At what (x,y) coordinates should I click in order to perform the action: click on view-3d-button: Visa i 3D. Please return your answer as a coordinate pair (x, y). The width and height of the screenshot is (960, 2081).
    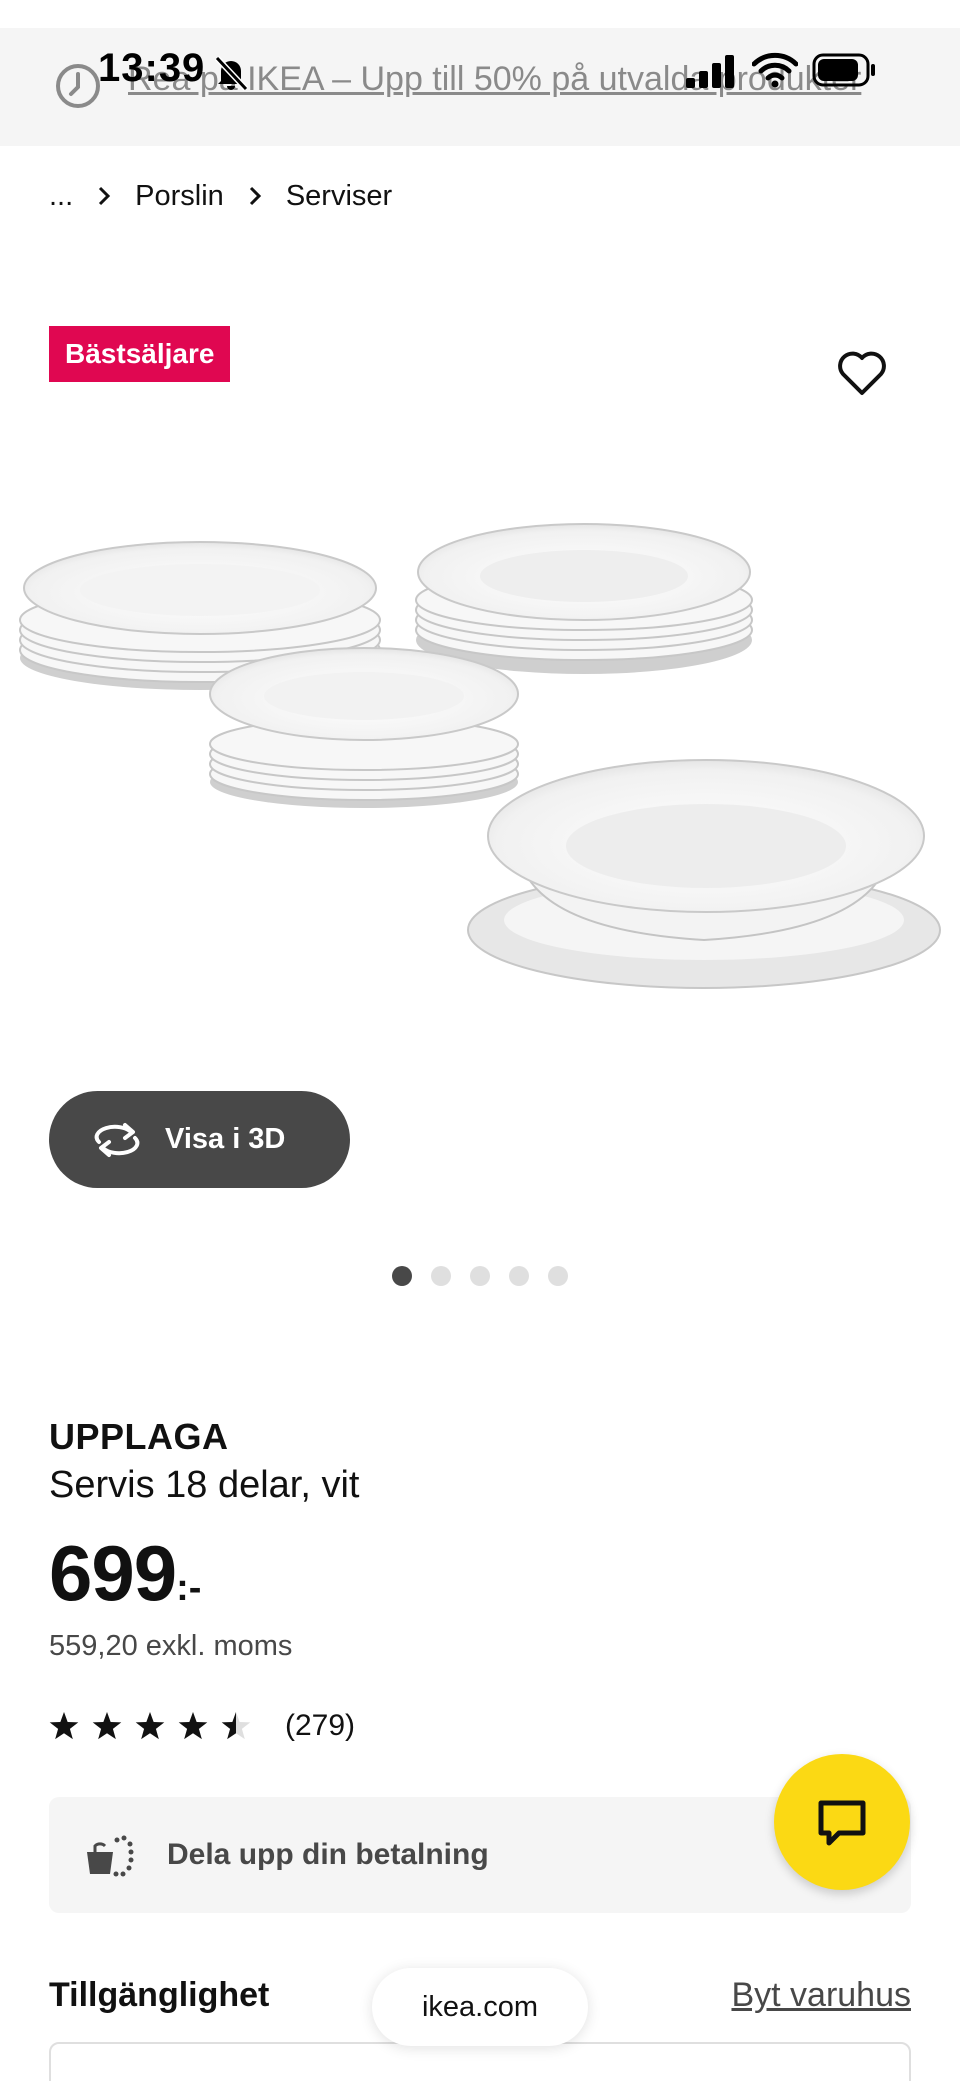
    Looking at the image, I should click on (199, 1139).